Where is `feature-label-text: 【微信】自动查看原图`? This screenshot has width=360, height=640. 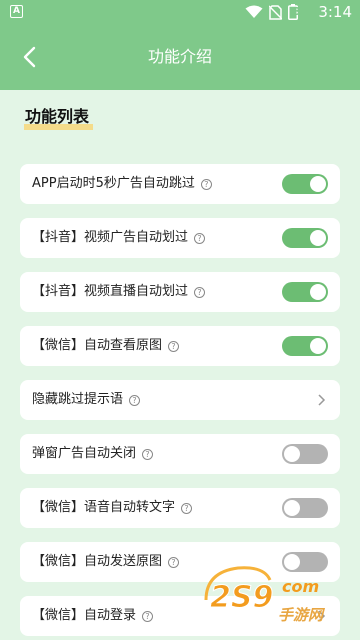
feature-label-text: 【微信】自动查看原图 is located at coordinates (97, 345).